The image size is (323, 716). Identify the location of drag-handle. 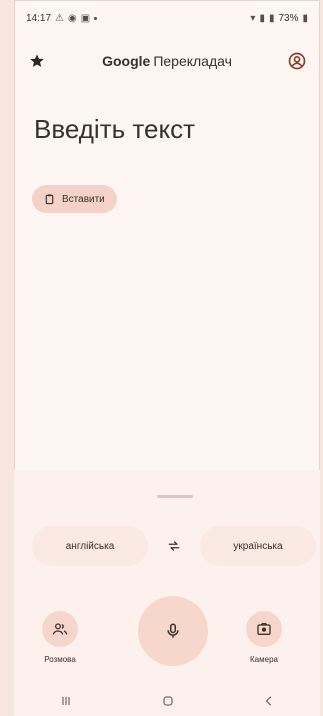
(175, 496).